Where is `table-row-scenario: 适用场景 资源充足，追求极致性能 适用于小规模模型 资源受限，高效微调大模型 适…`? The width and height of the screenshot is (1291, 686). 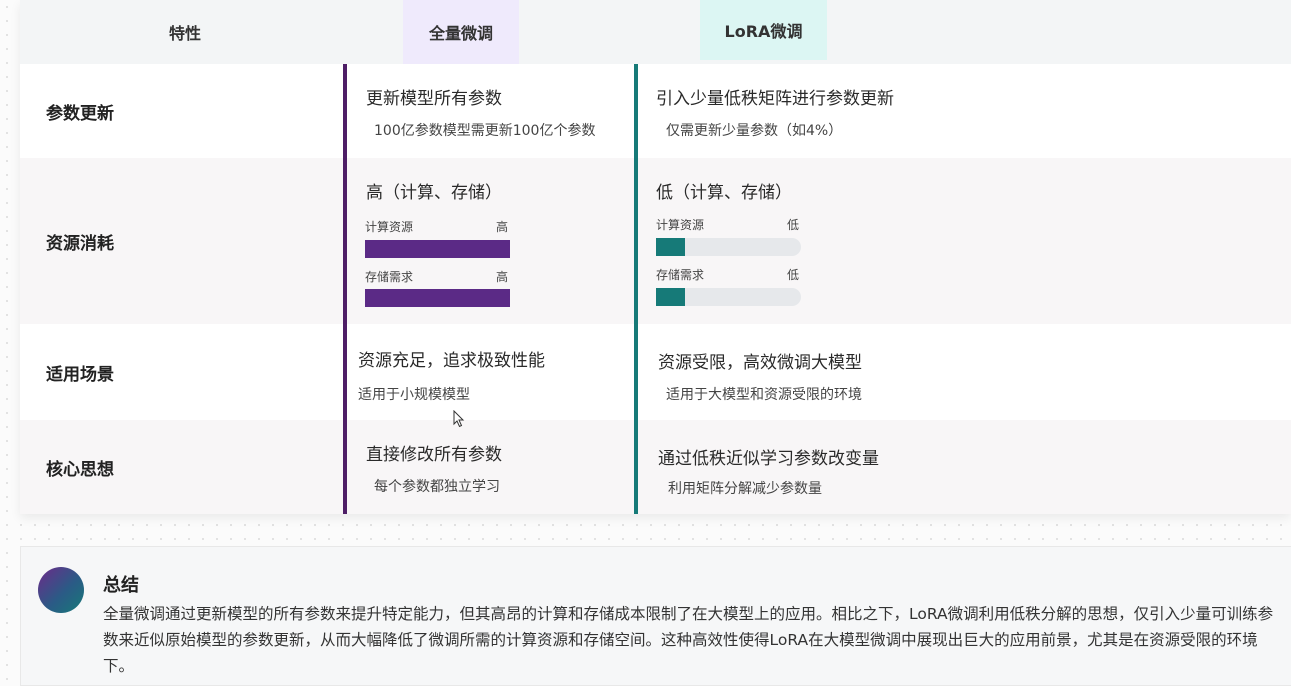
table-row-scenario: 适用场景 资源充足，追求极致性能 适用于小规模模型 资源受限，高效微调大模型 适… is located at coordinates (655, 372).